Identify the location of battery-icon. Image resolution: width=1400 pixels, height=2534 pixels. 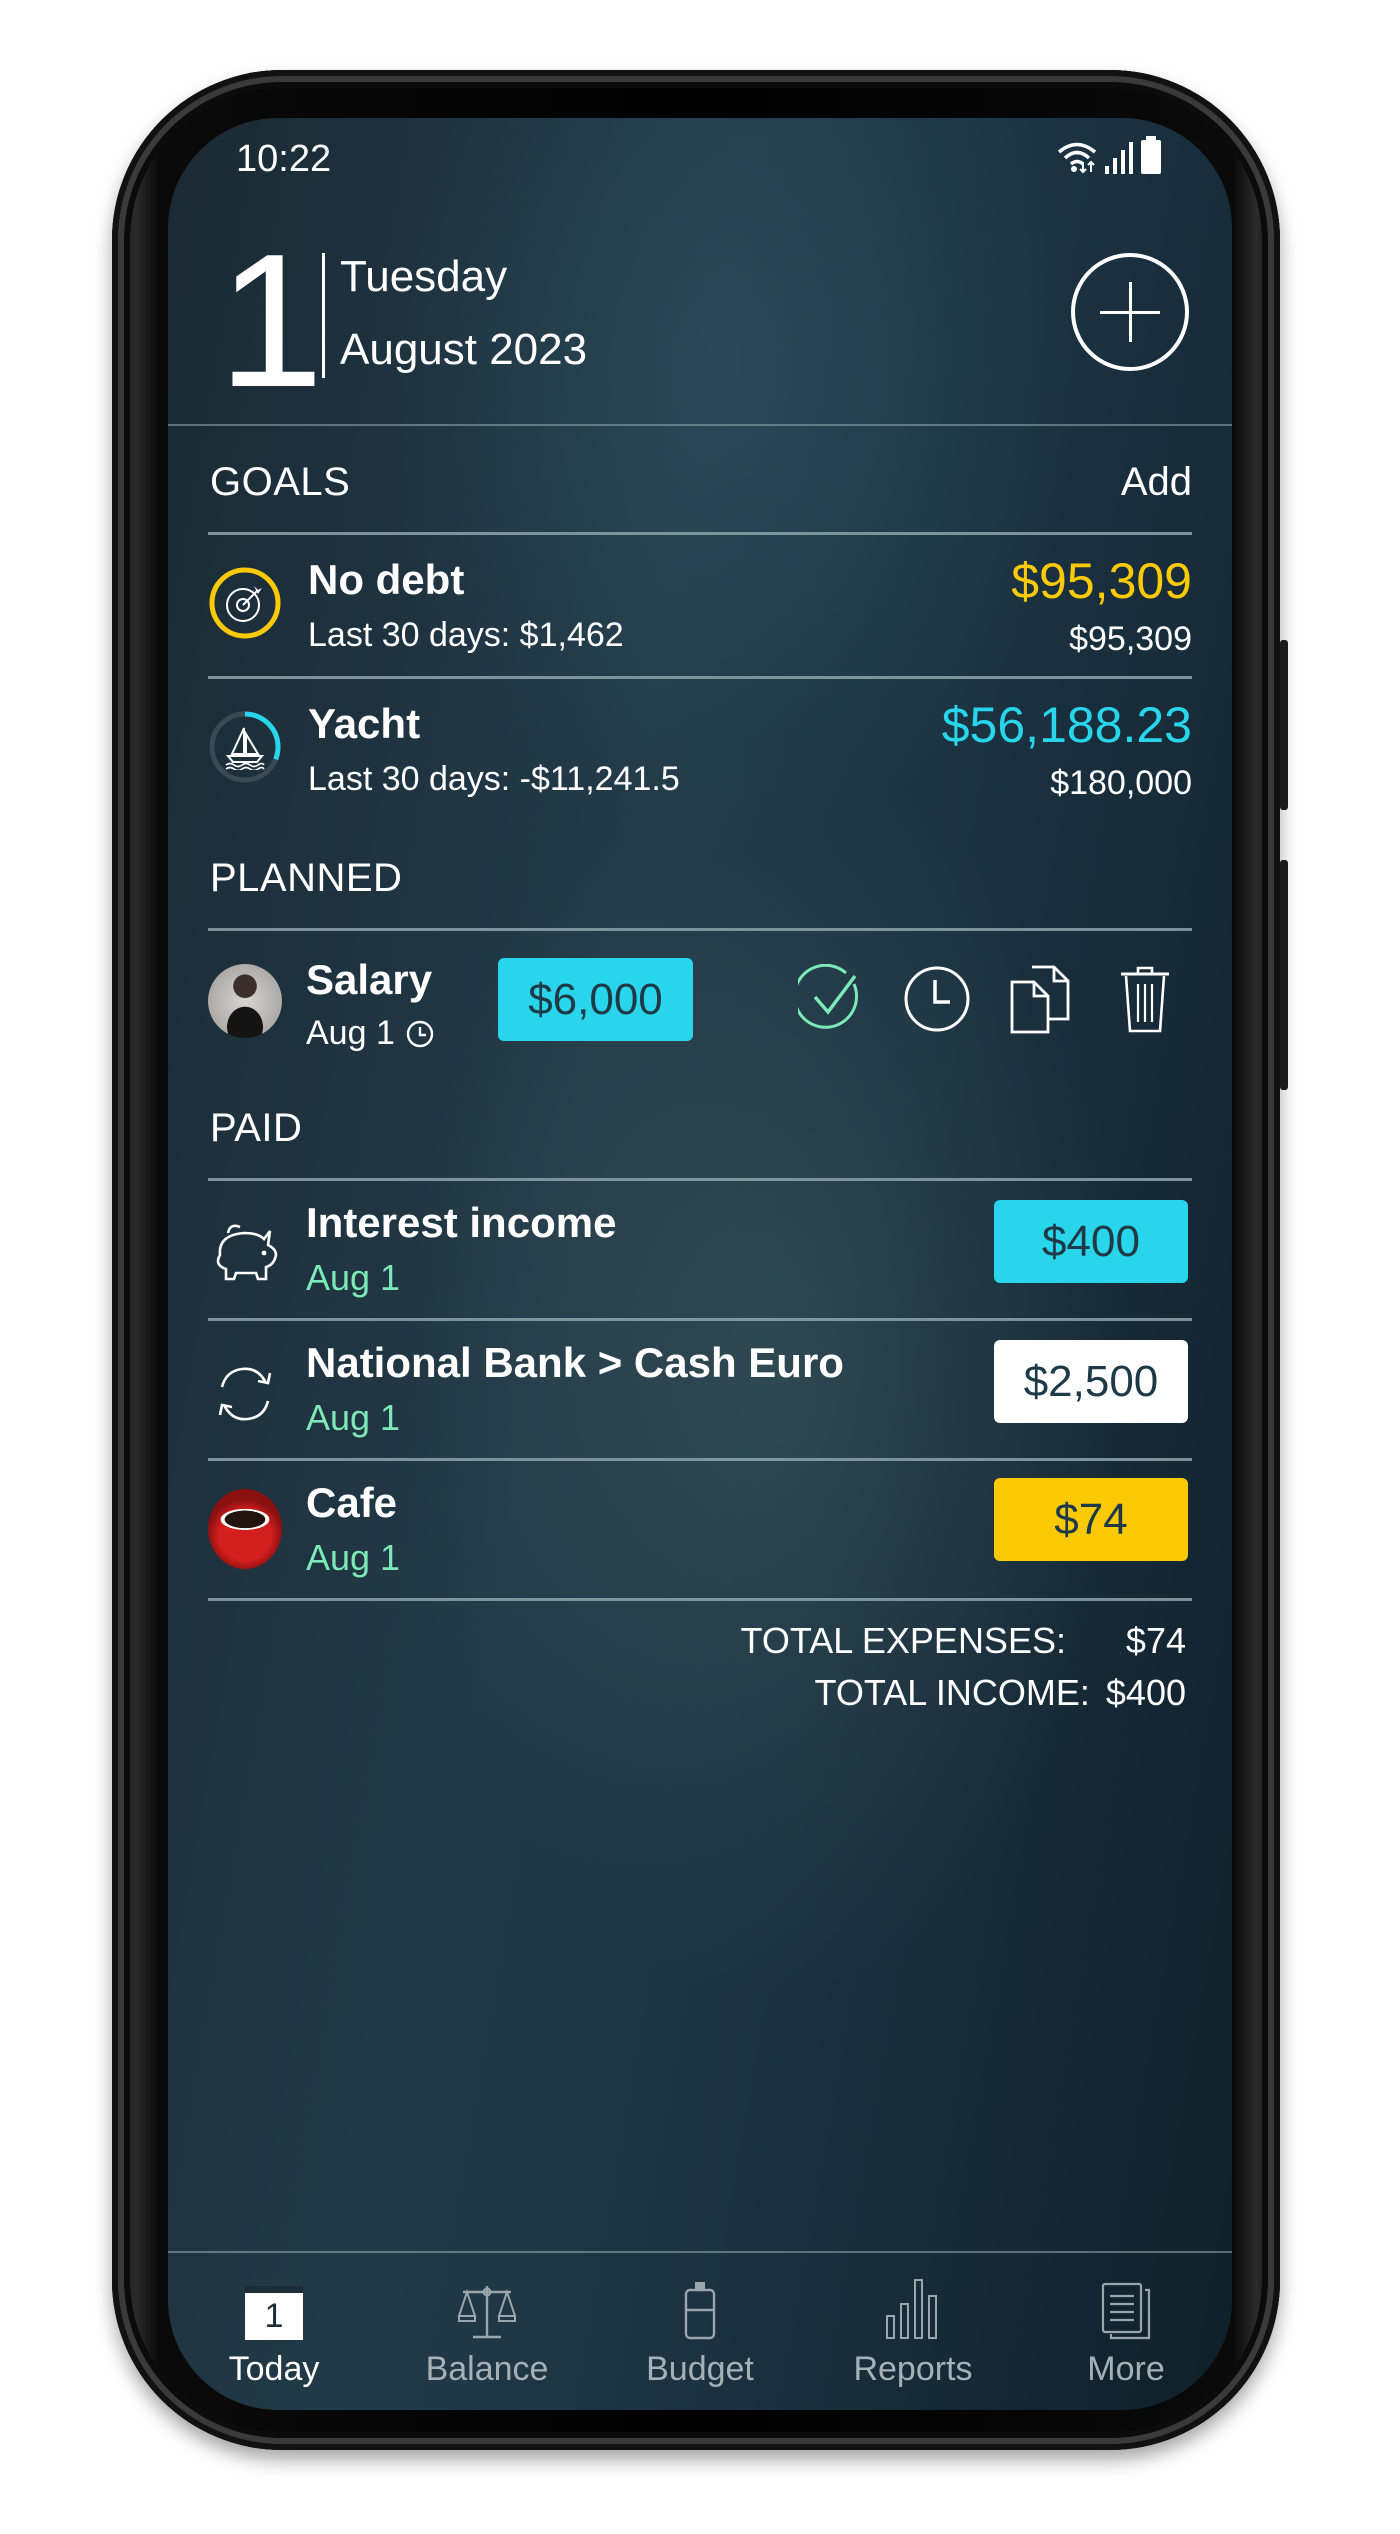
(1151, 155).